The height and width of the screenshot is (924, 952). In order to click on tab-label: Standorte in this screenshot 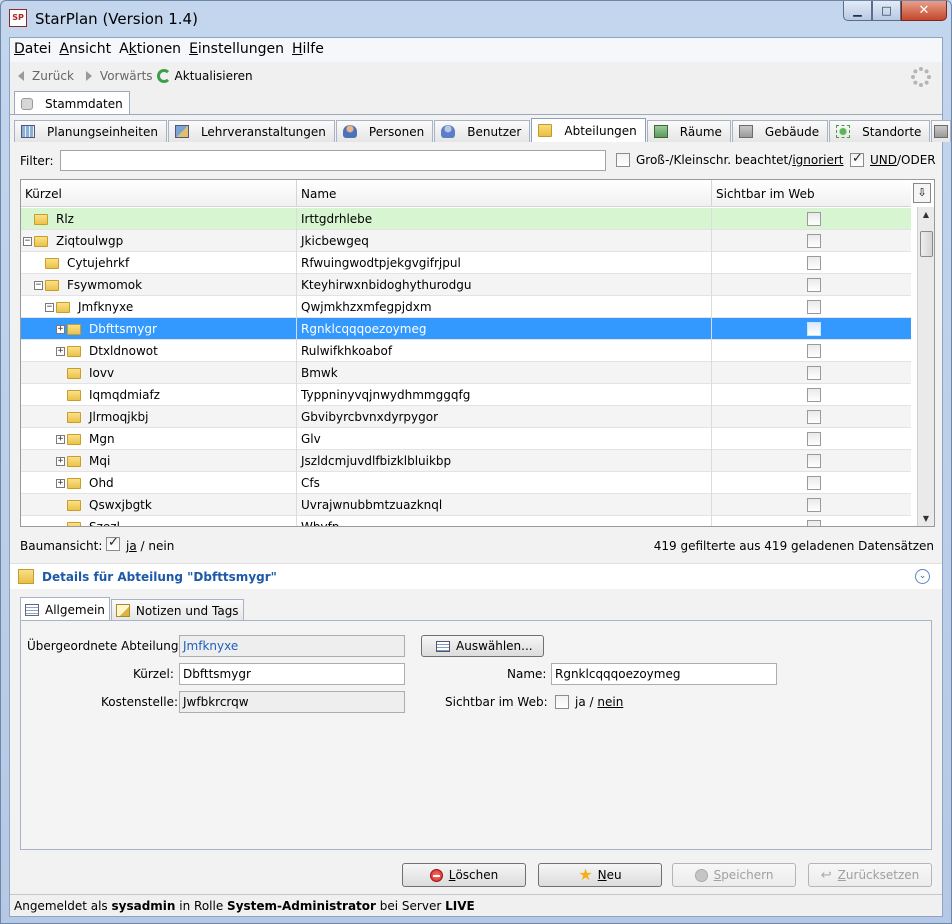, I will do `click(892, 131)`.